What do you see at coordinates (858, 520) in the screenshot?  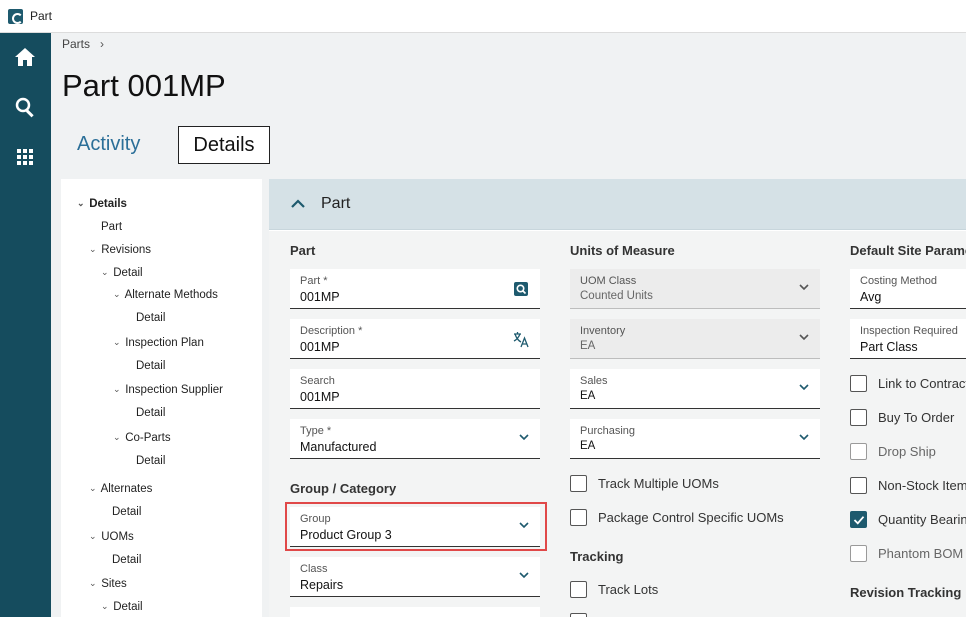 I see `checkmark-icon` at bounding box center [858, 520].